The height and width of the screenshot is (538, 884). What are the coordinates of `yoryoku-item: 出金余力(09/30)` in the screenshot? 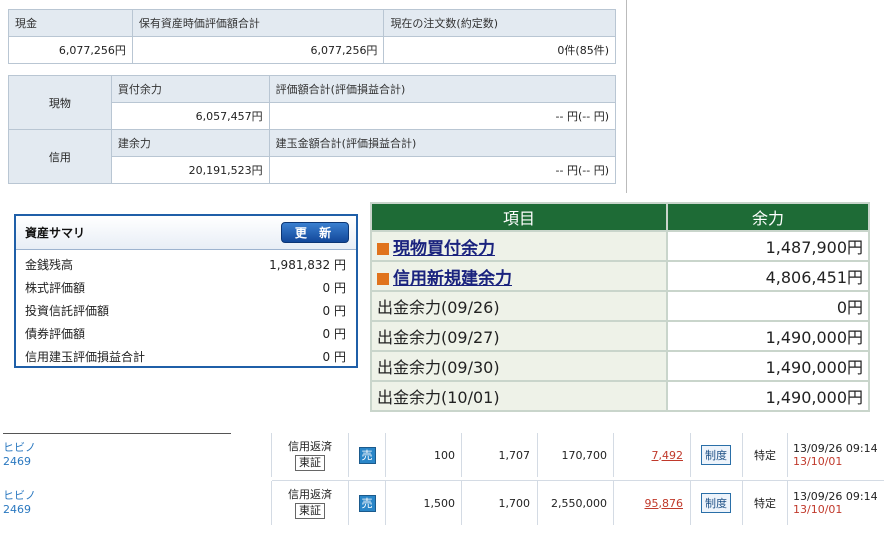 It's located at (519, 366).